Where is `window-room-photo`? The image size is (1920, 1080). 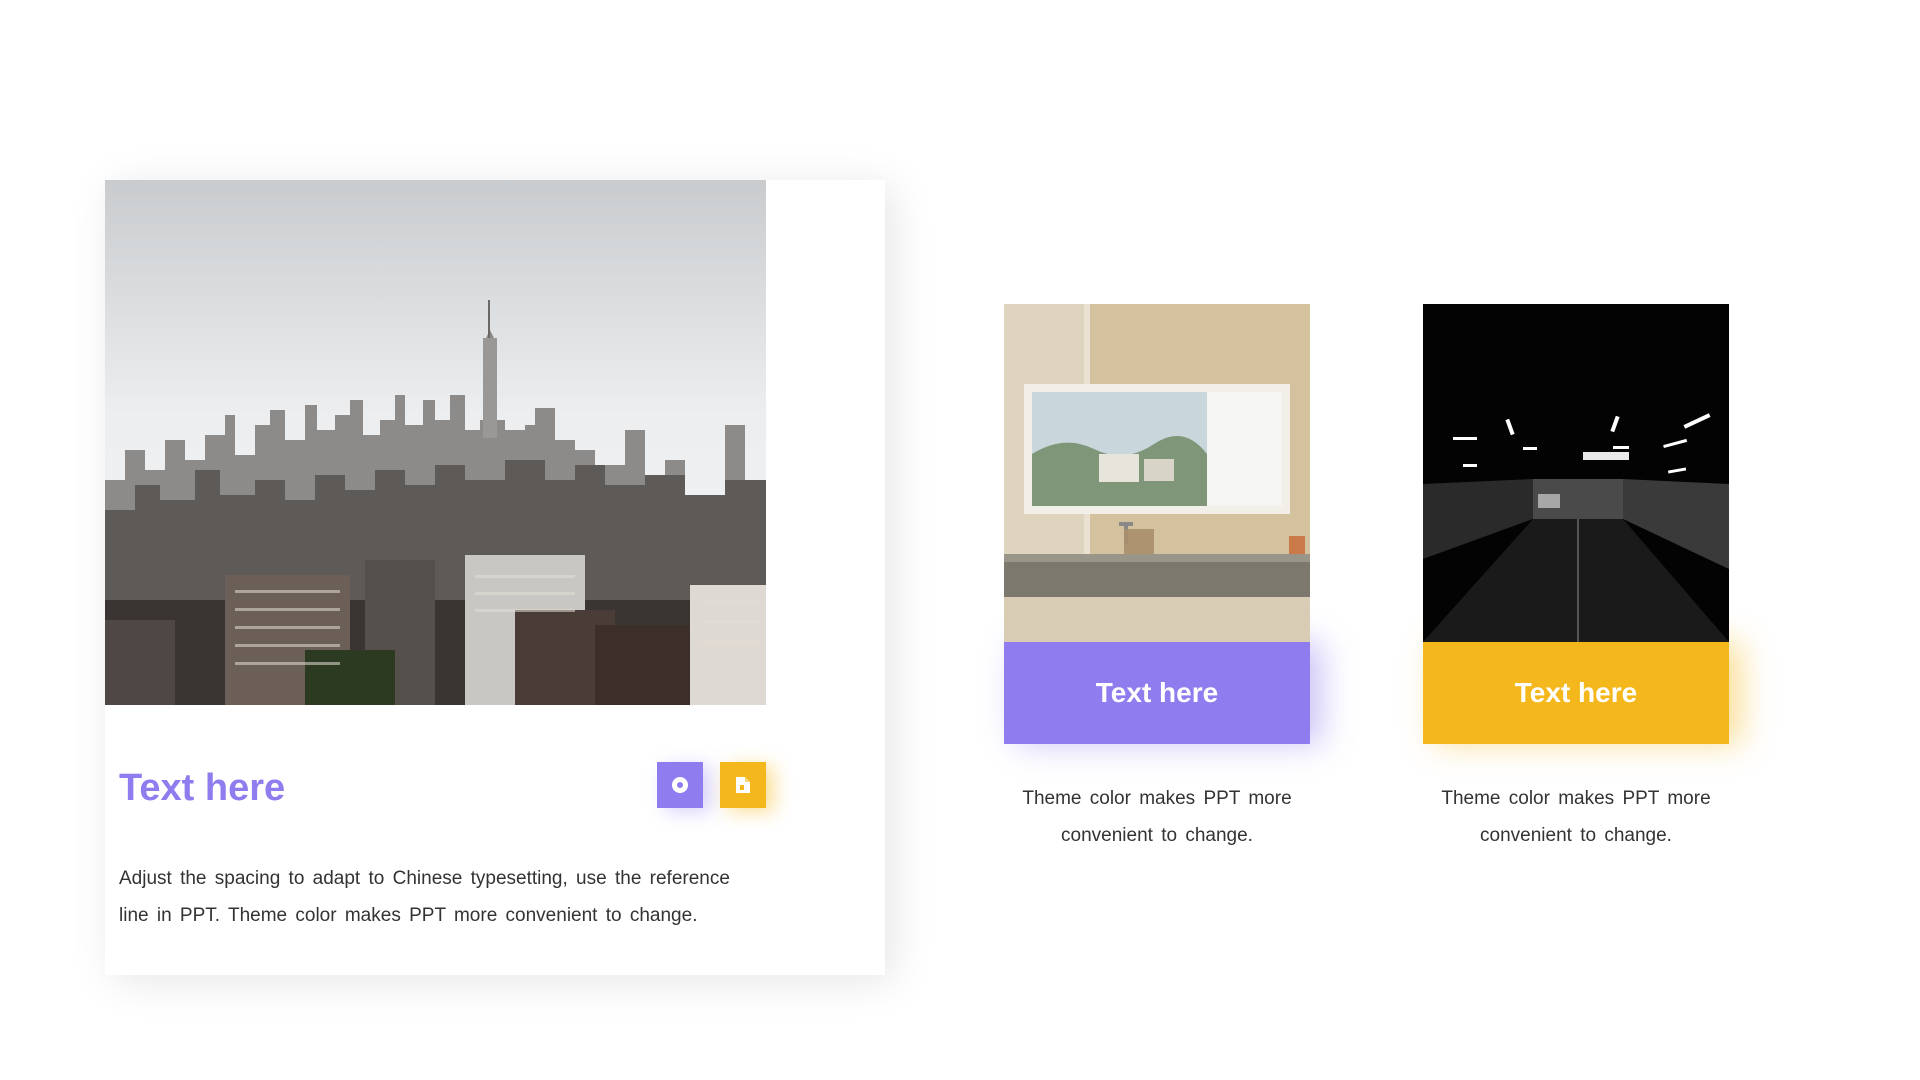 window-room-photo is located at coordinates (1157, 473).